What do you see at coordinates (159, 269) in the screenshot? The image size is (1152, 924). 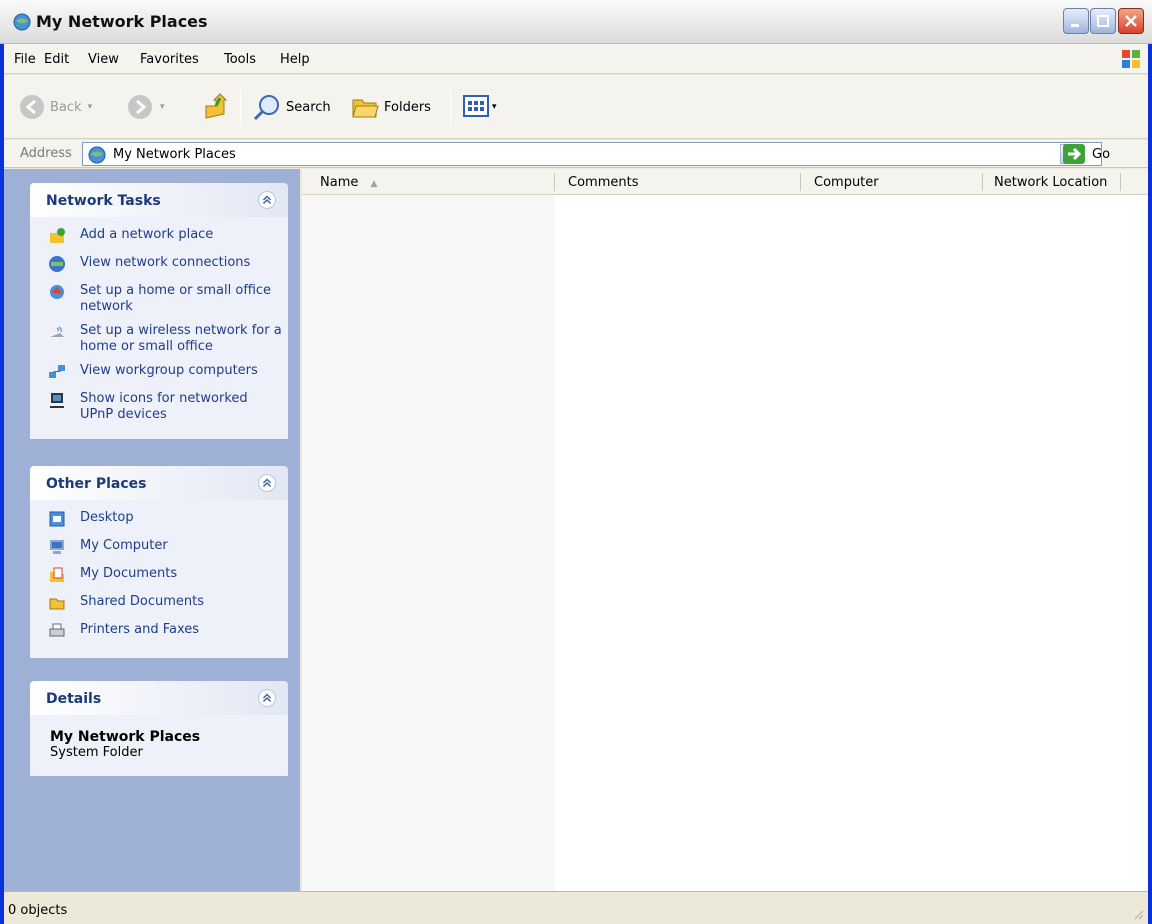 I see `task-view-network-connections: View network connections` at bounding box center [159, 269].